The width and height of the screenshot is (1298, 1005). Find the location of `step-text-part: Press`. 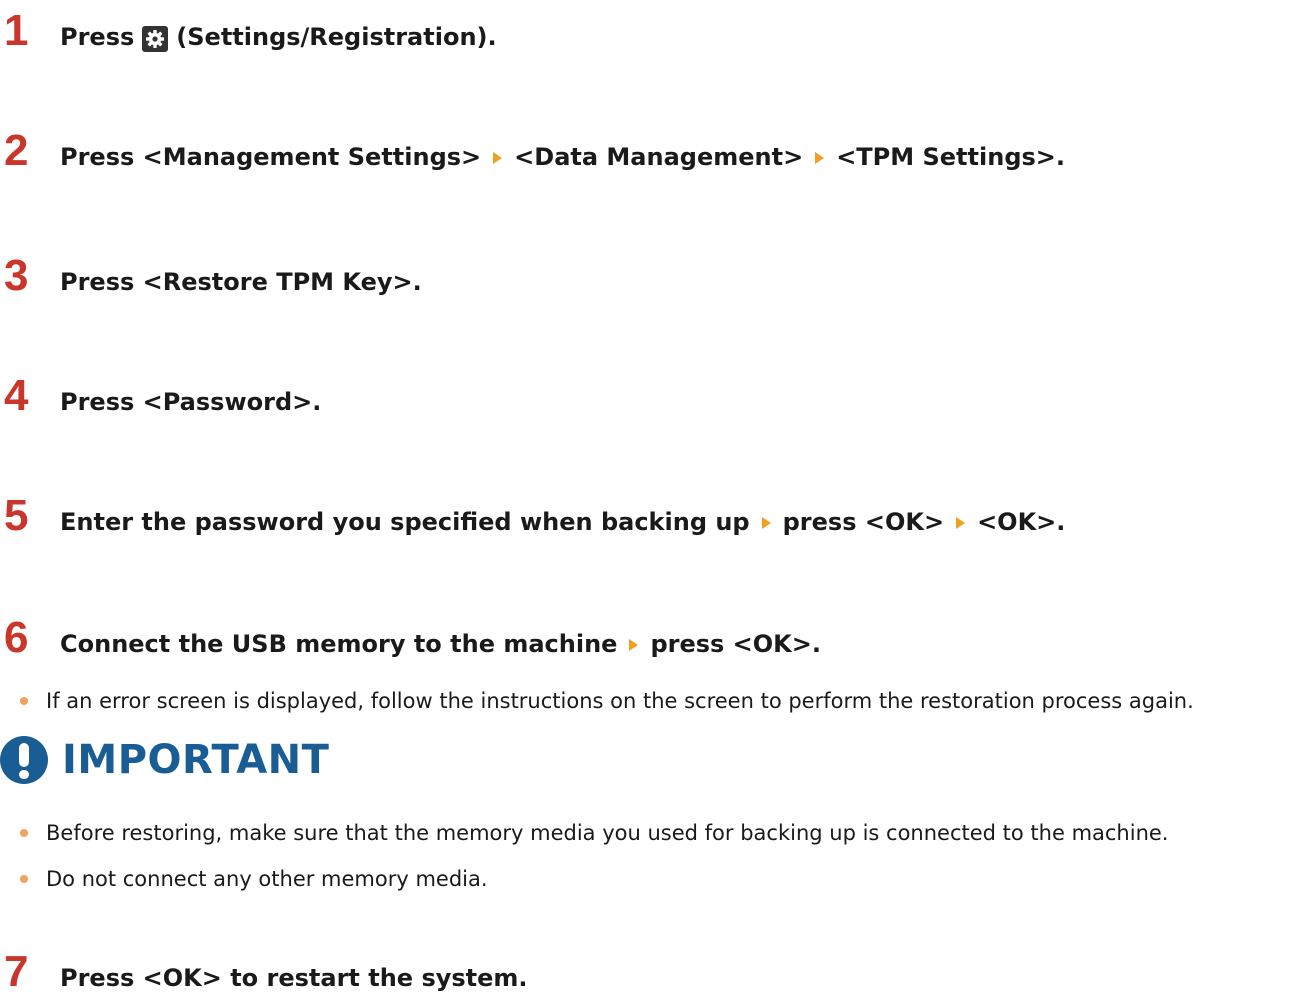

step-text-part: Press is located at coordinates (97, 37).